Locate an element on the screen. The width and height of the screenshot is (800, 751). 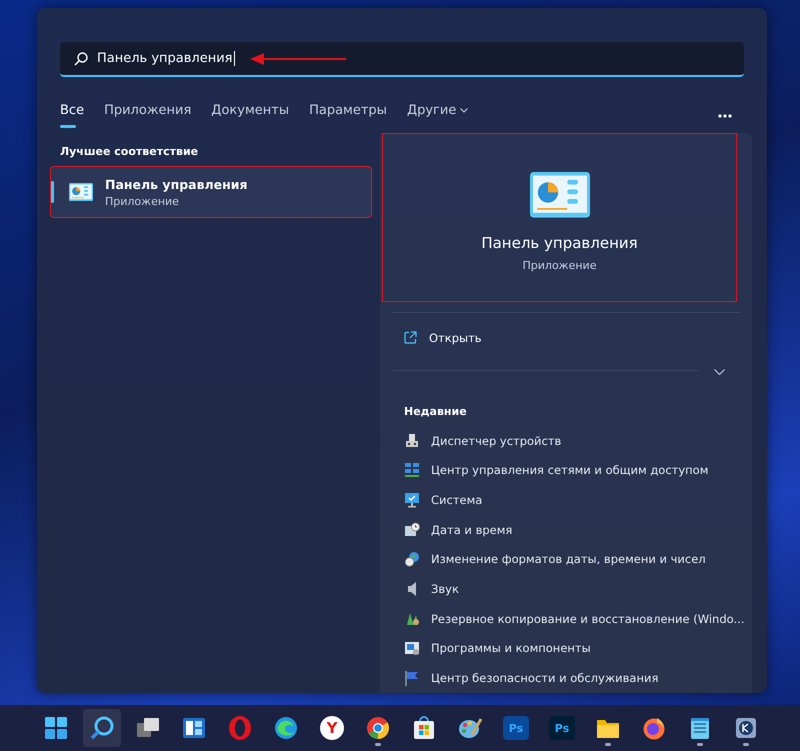
result-subtitle: Приложение is located at coordinates (142, 201).